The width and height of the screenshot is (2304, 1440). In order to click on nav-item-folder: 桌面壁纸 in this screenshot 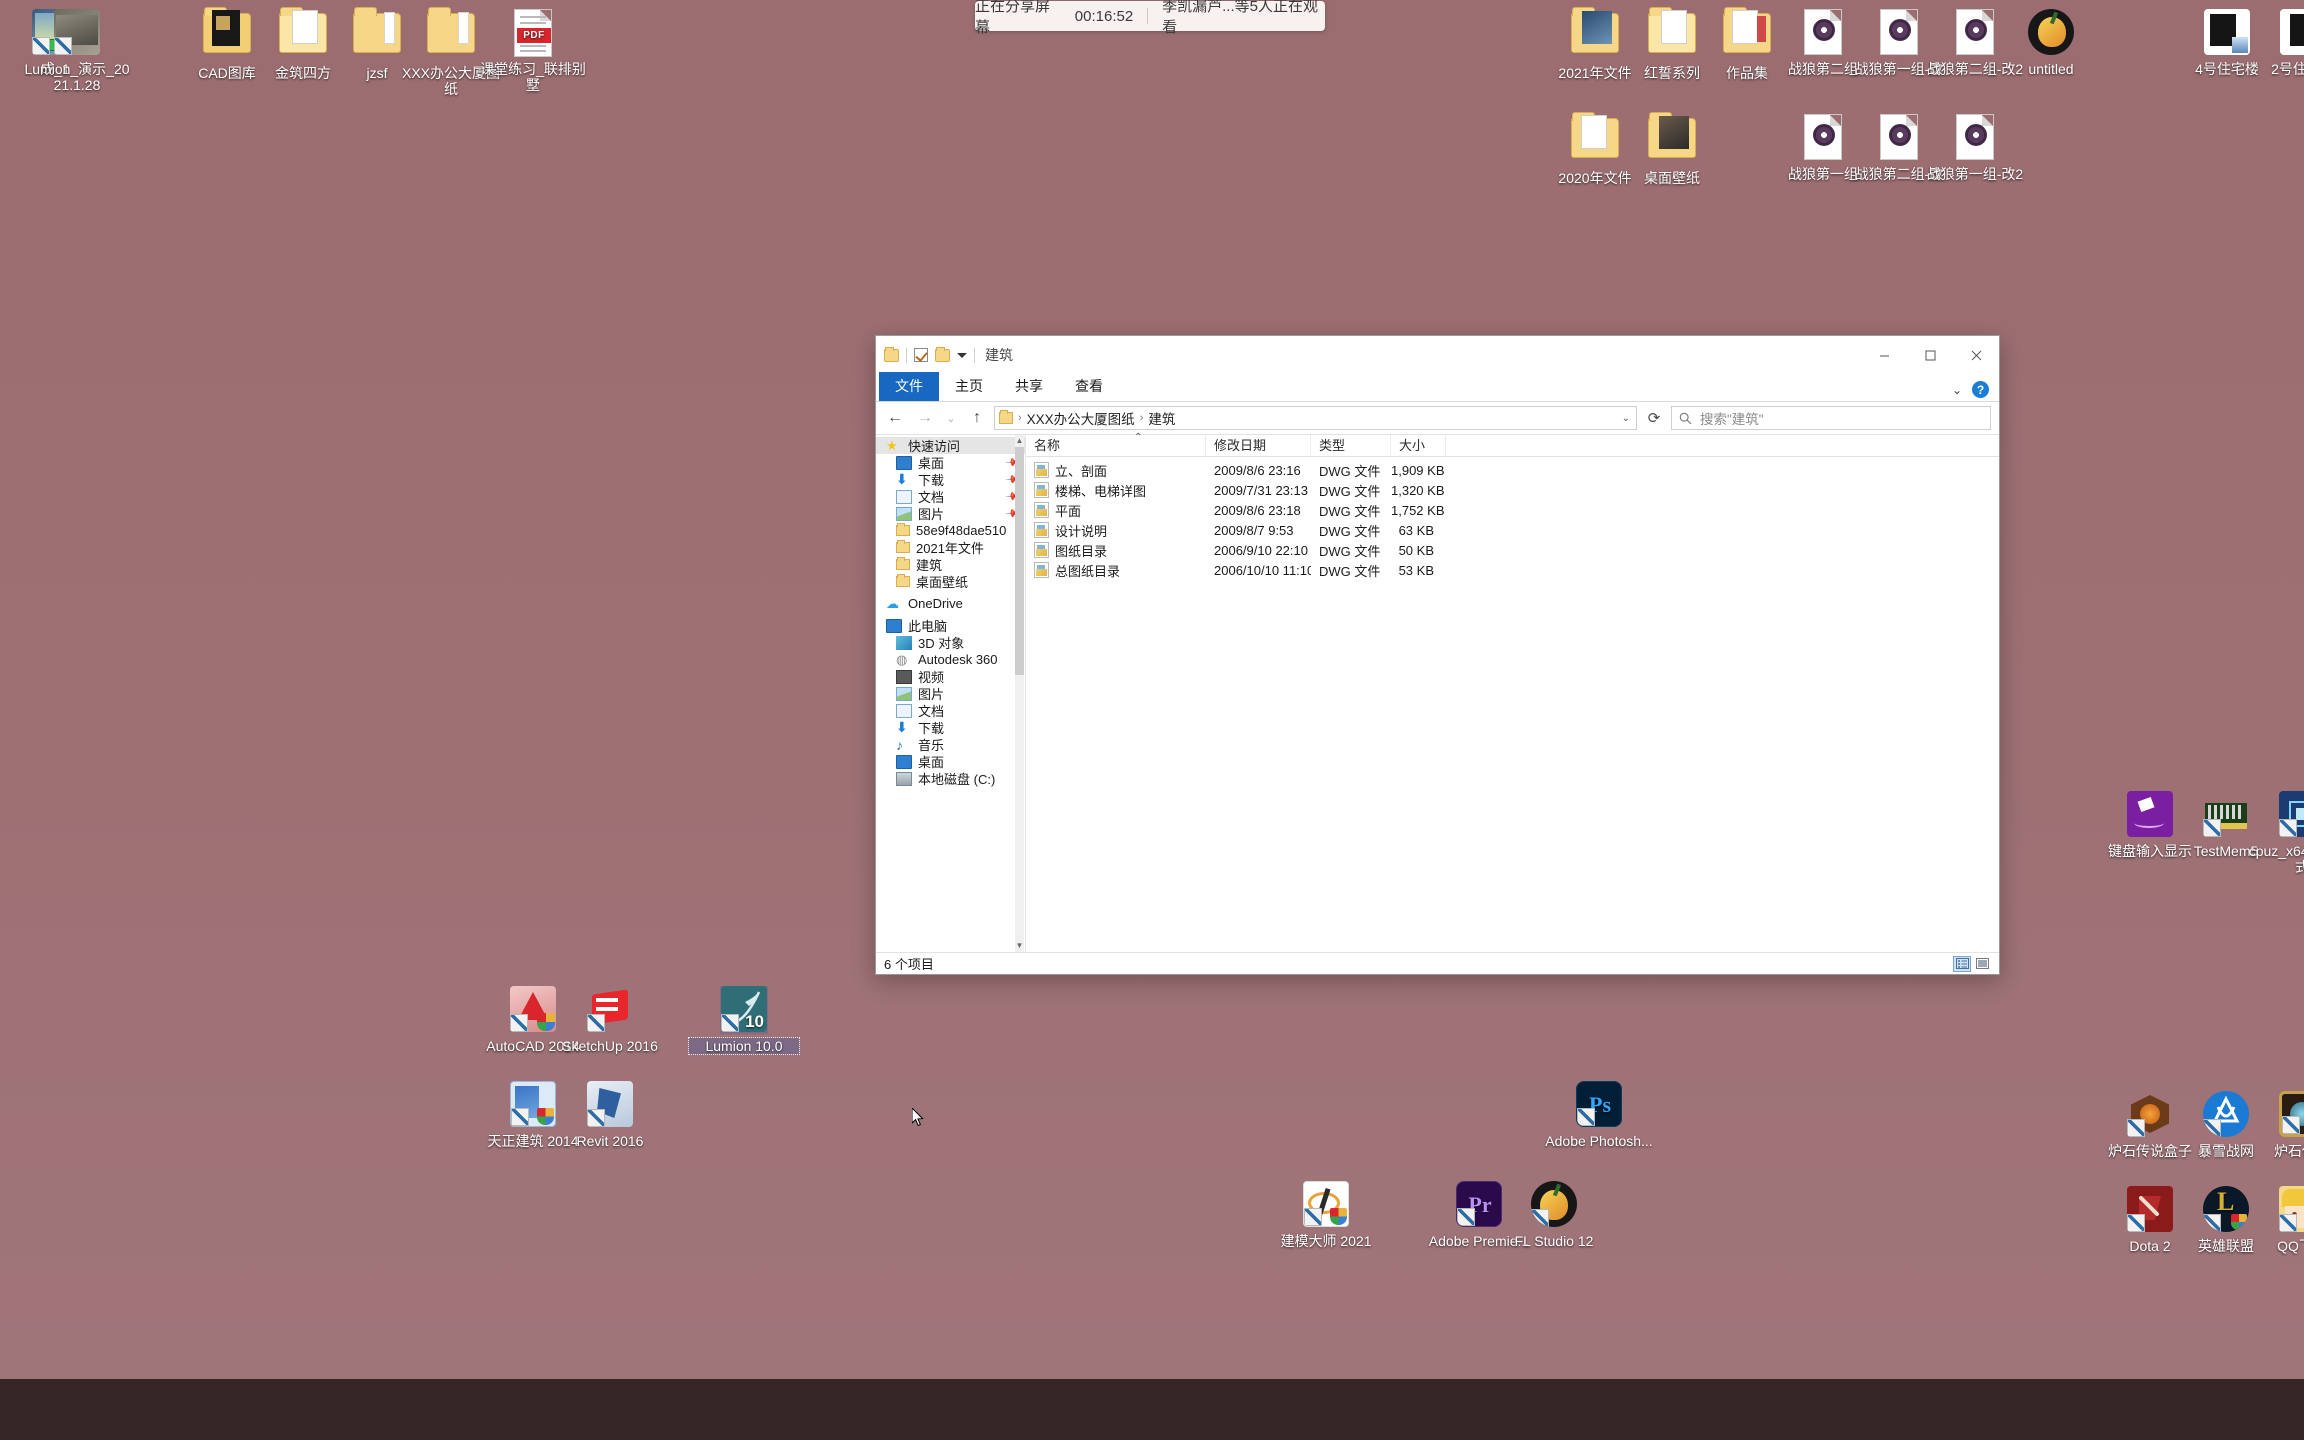, I will do `click(950, 581)`.